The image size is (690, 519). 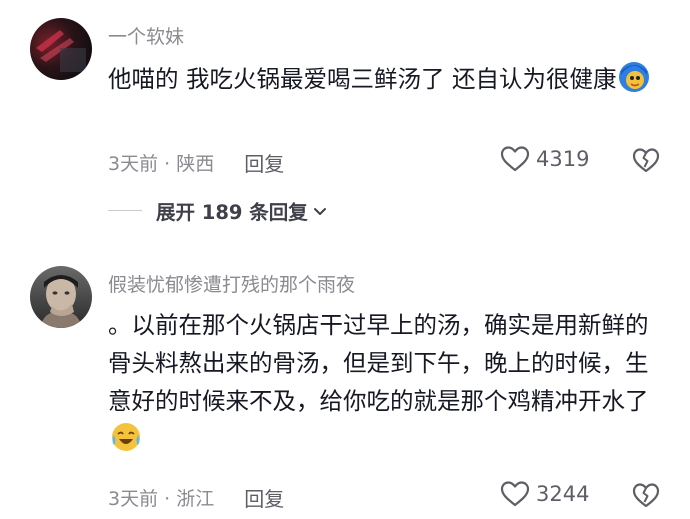 I want to click on chevron-down-icon, so click(x=319, y=211).